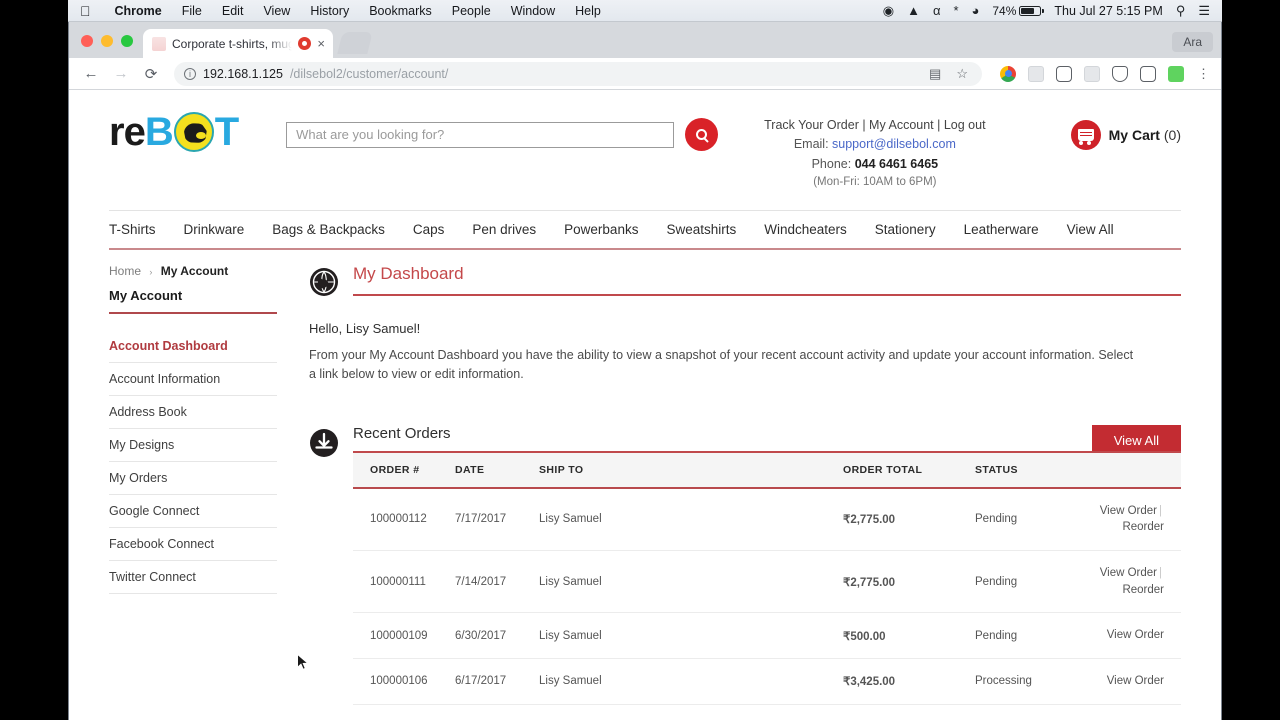 The width and height of the screenshot is (1280, 720). I want to click on nav-item-caps: Caps, so click(429, 229).